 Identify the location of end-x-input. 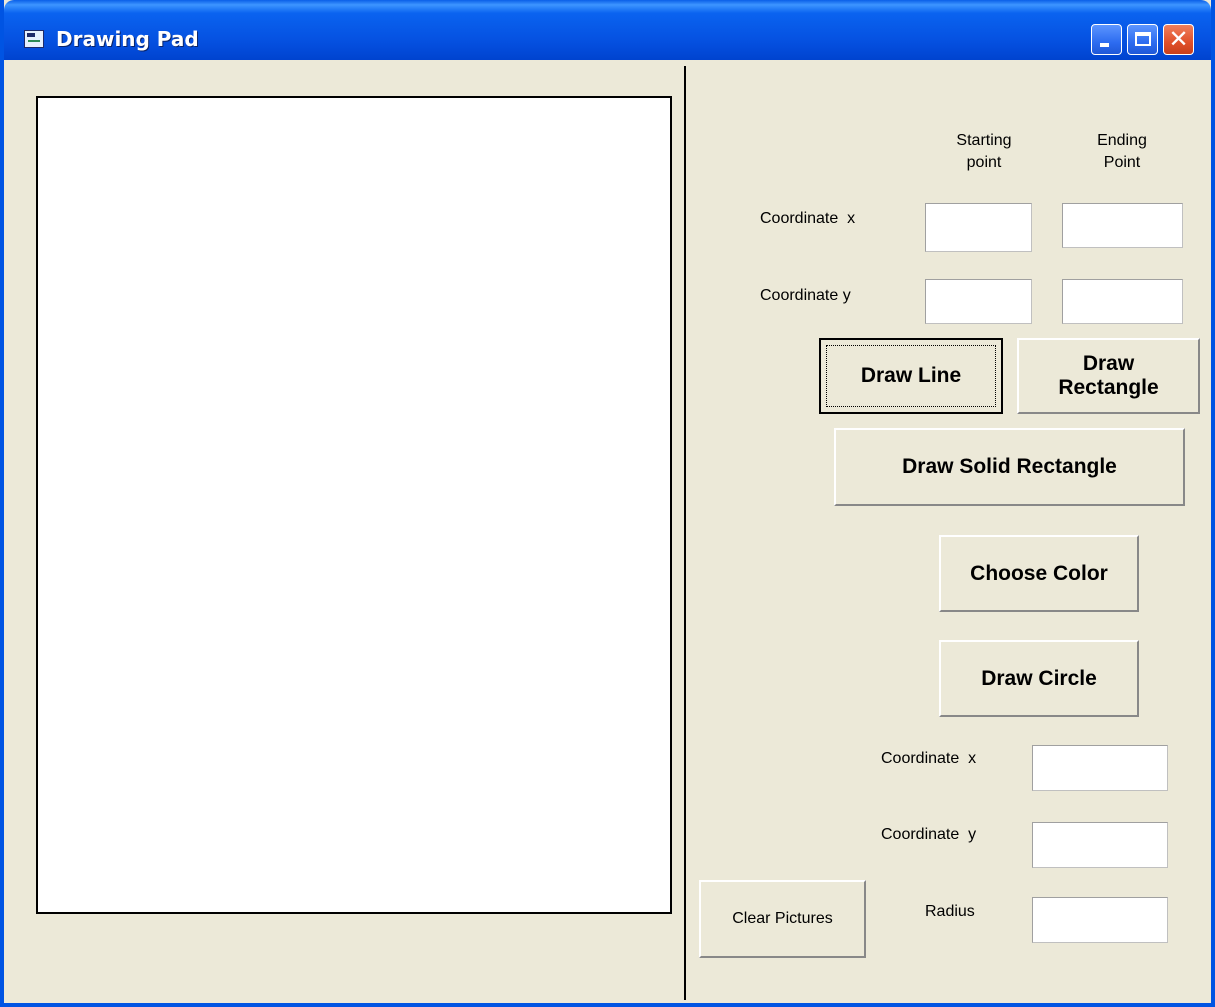
(1122, 225).